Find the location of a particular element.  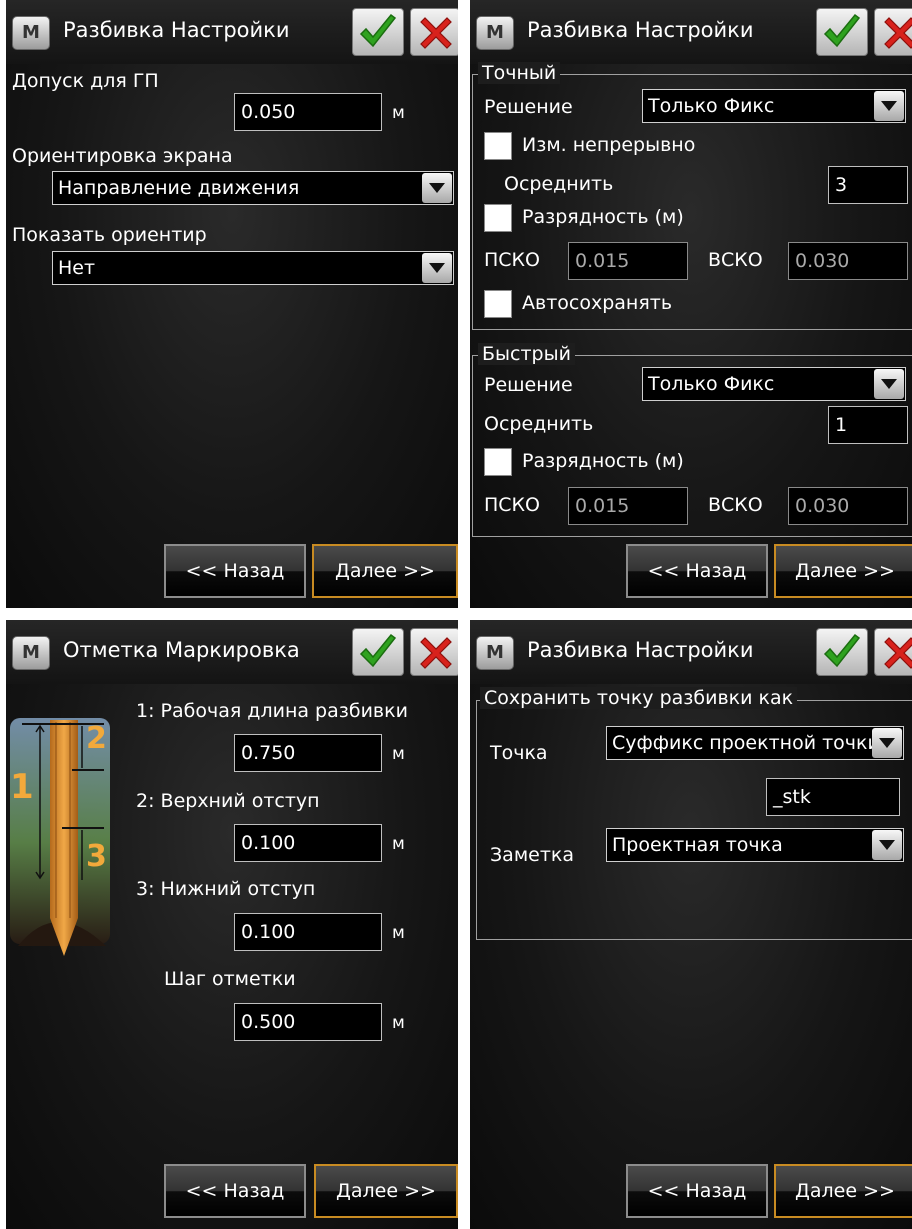

precise-average-label: Осреднить is located at coordinates (559, 184).